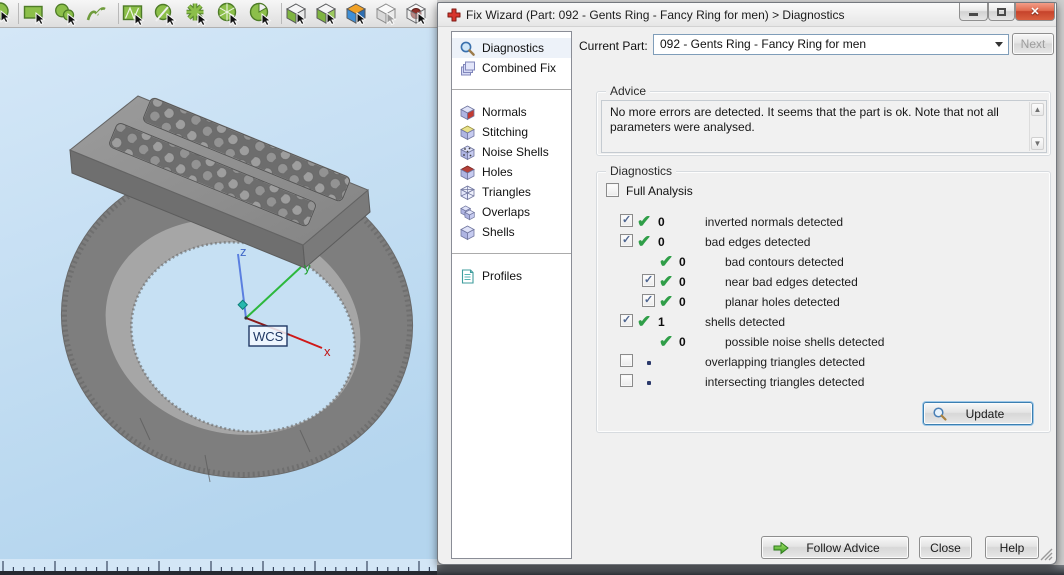 The height and width of the screenshot is (575, 1064). Describe the element at coordinates (823, 302) in the screenshot. I see `diagnostic-row: ✔ 0 planar holes detected` at that location.